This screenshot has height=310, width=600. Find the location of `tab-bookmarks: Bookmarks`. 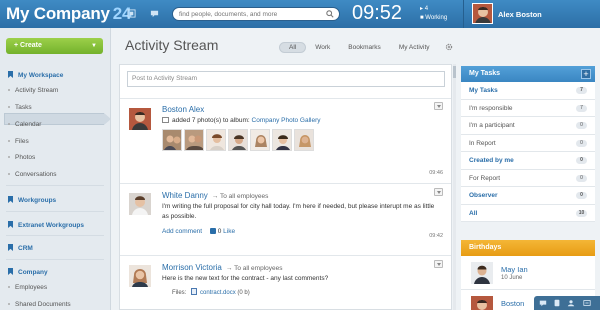

tab-bookmarks: Bookmarks is located at coordinates (364, 47).